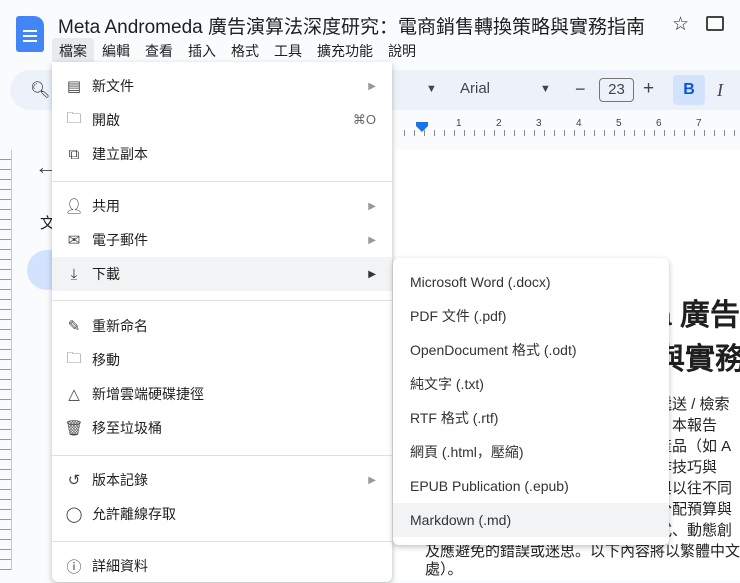 This screenshot has height=583, width=740. Describe the element at coordinates (475, 88) in the screenshot. I see `font-name: Arial` at that location.